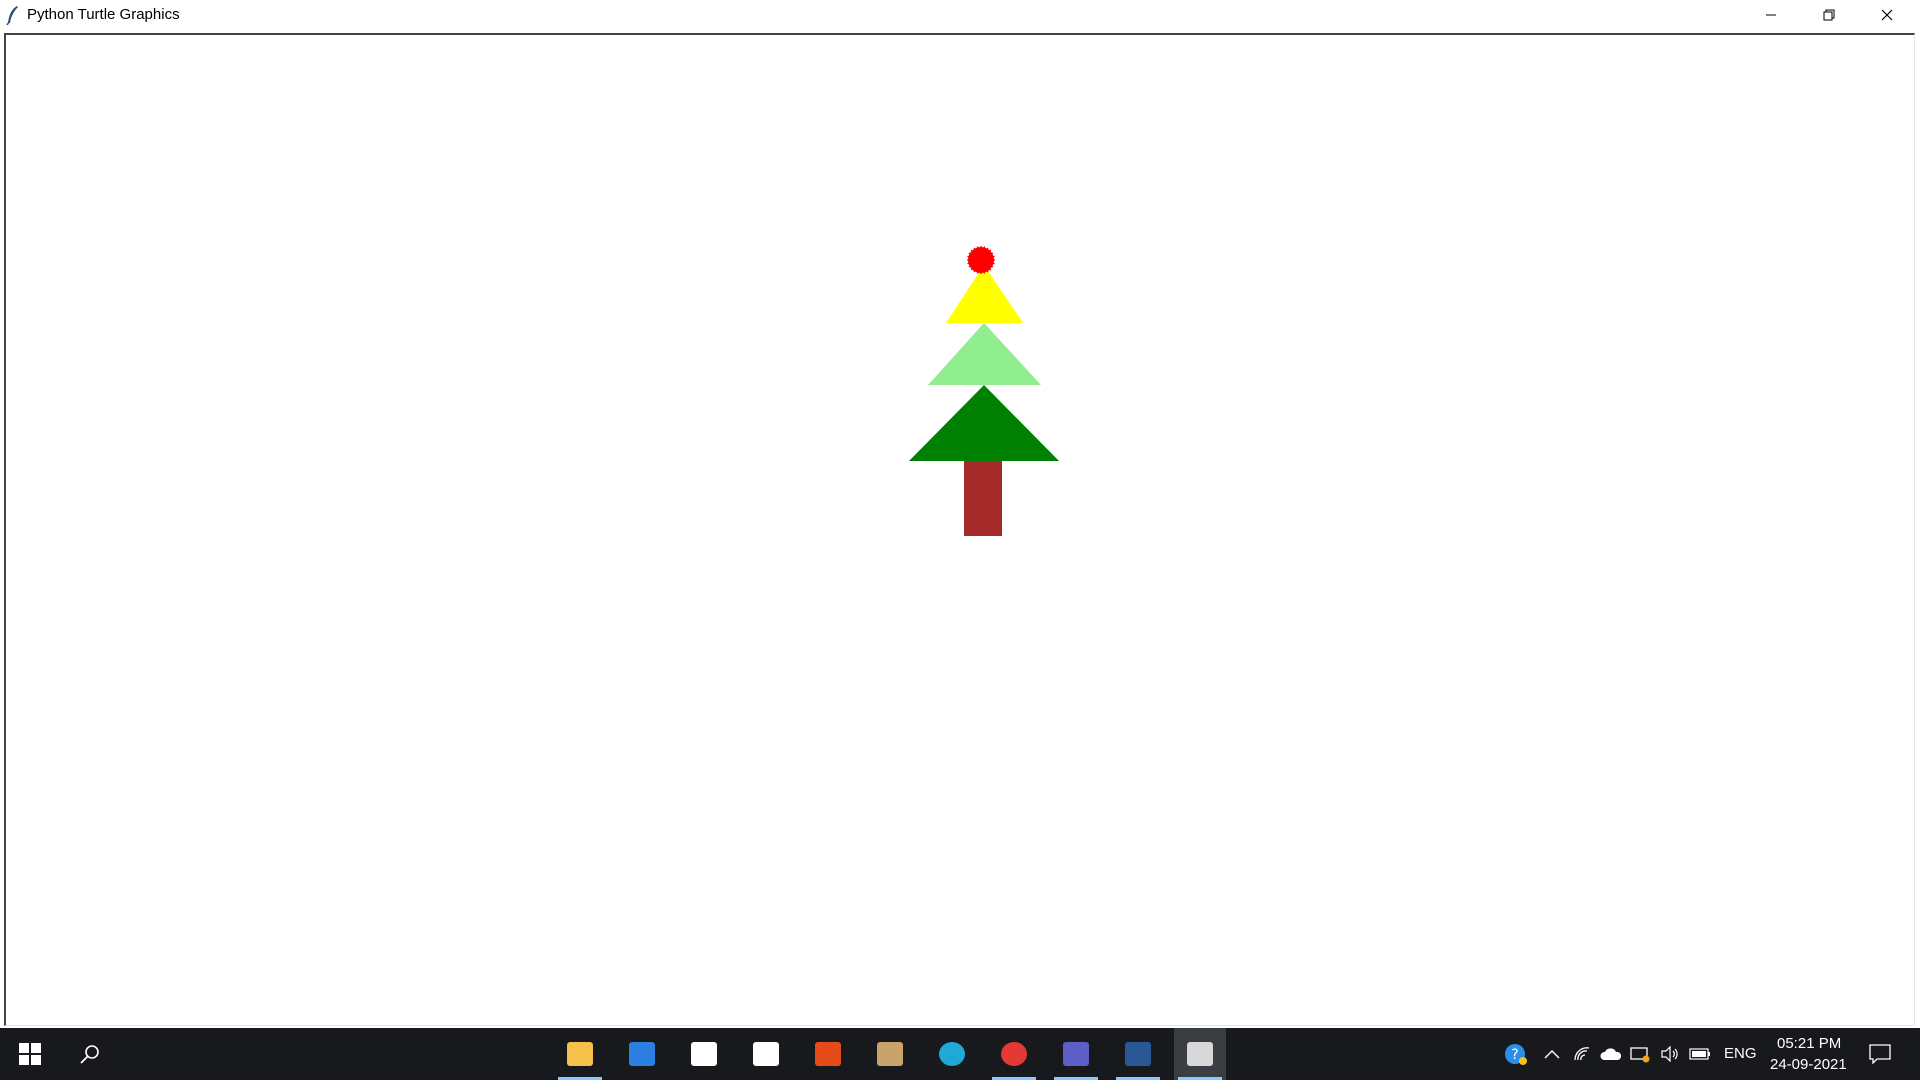 The image size is (1920, 1080). What do you see at coordinates (1582, 1054) in the screenshot?
I see `wifi-icon` at bounding box center [1582, 1054].